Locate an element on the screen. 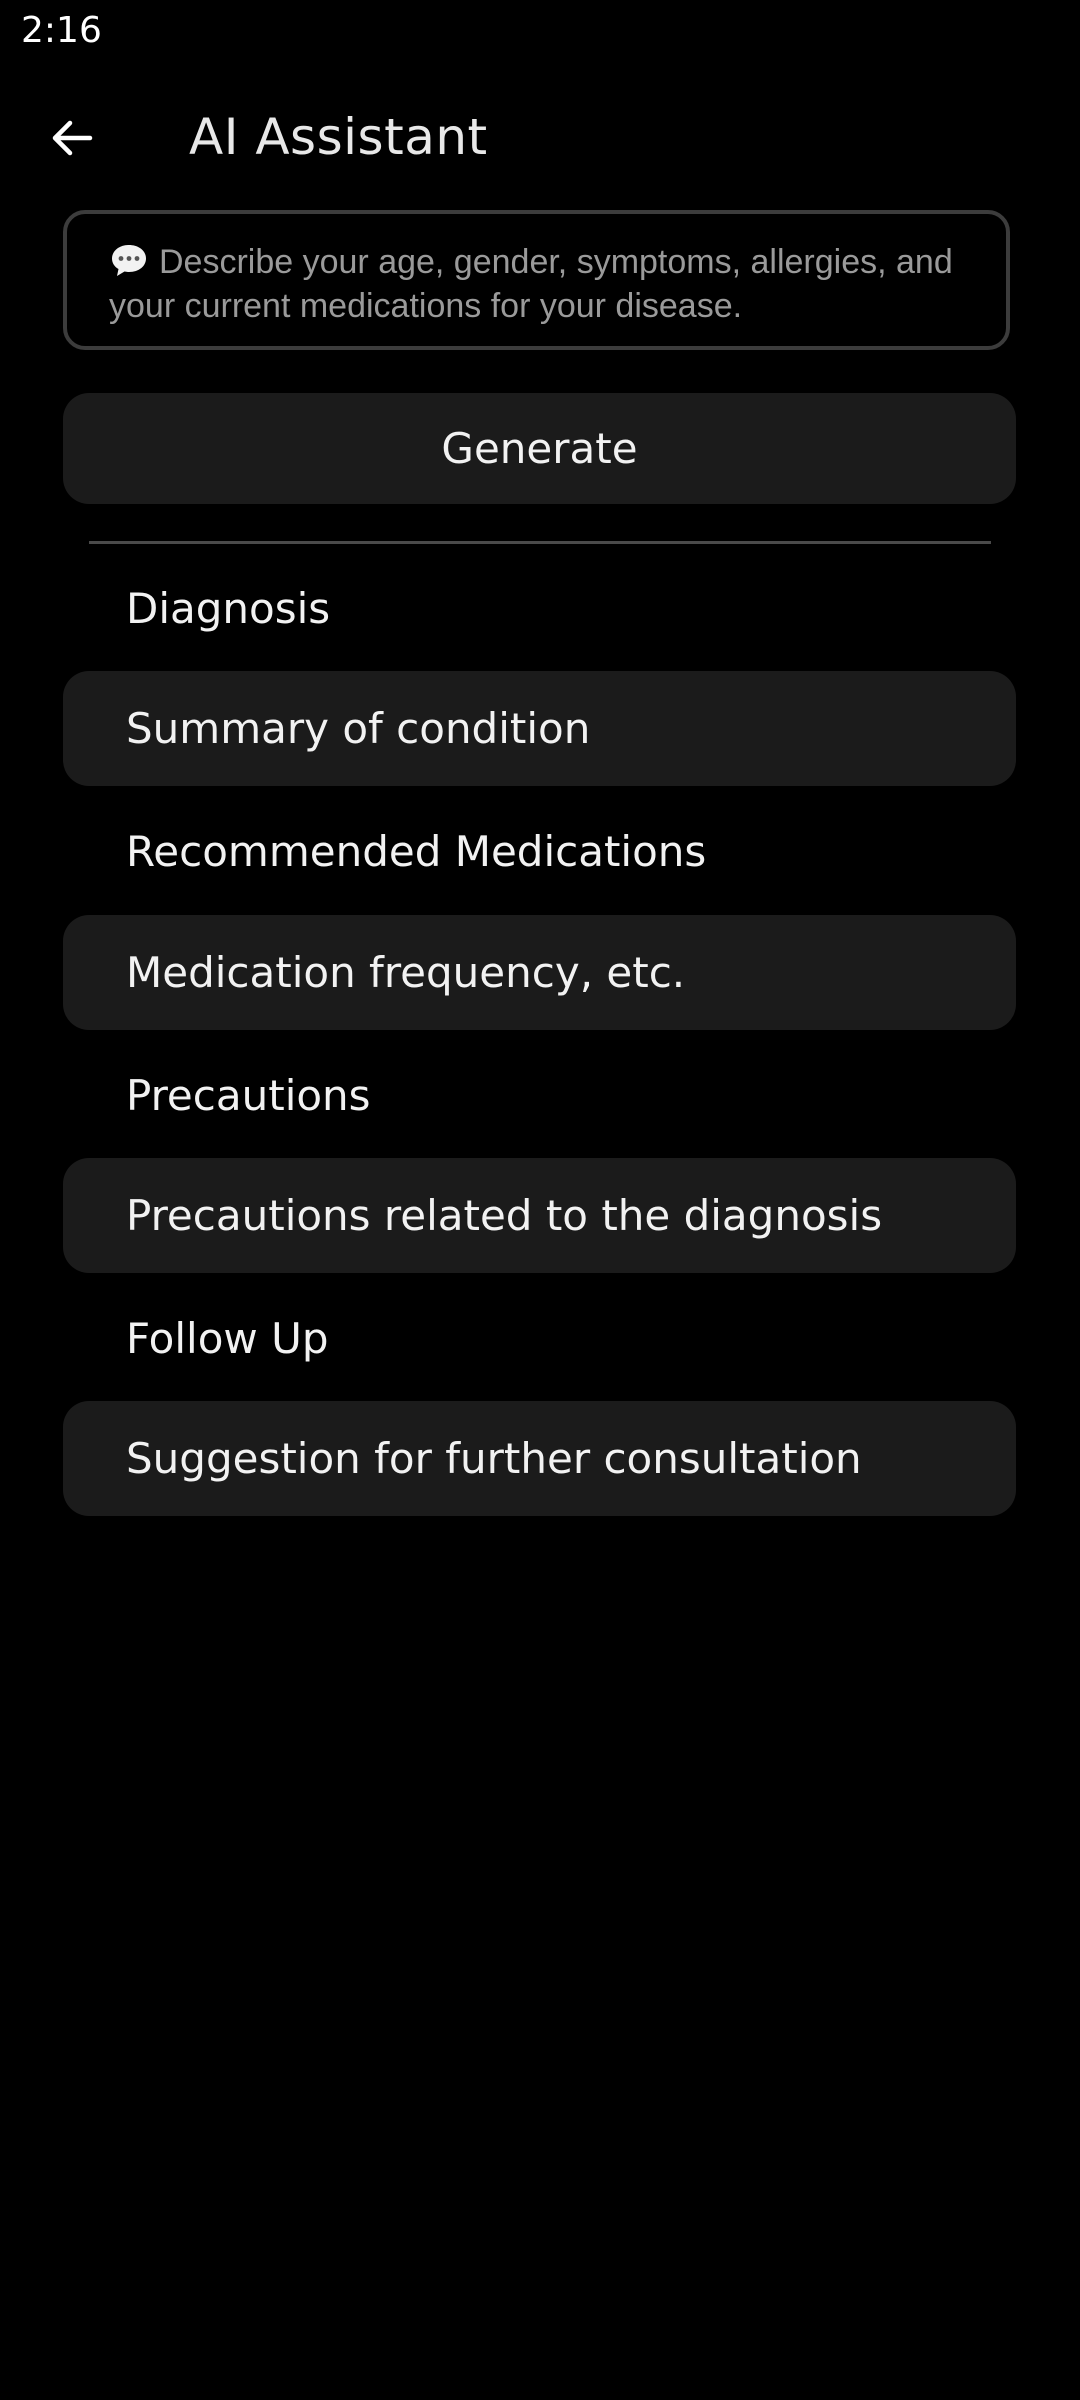  app-bar: AI Assistant is located at coordinates (540, 138).